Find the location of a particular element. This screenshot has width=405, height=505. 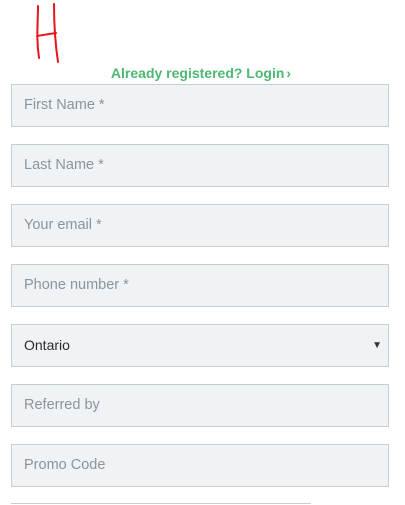

phone-placeholder: Phone number * is located at coordinates (76, 285).